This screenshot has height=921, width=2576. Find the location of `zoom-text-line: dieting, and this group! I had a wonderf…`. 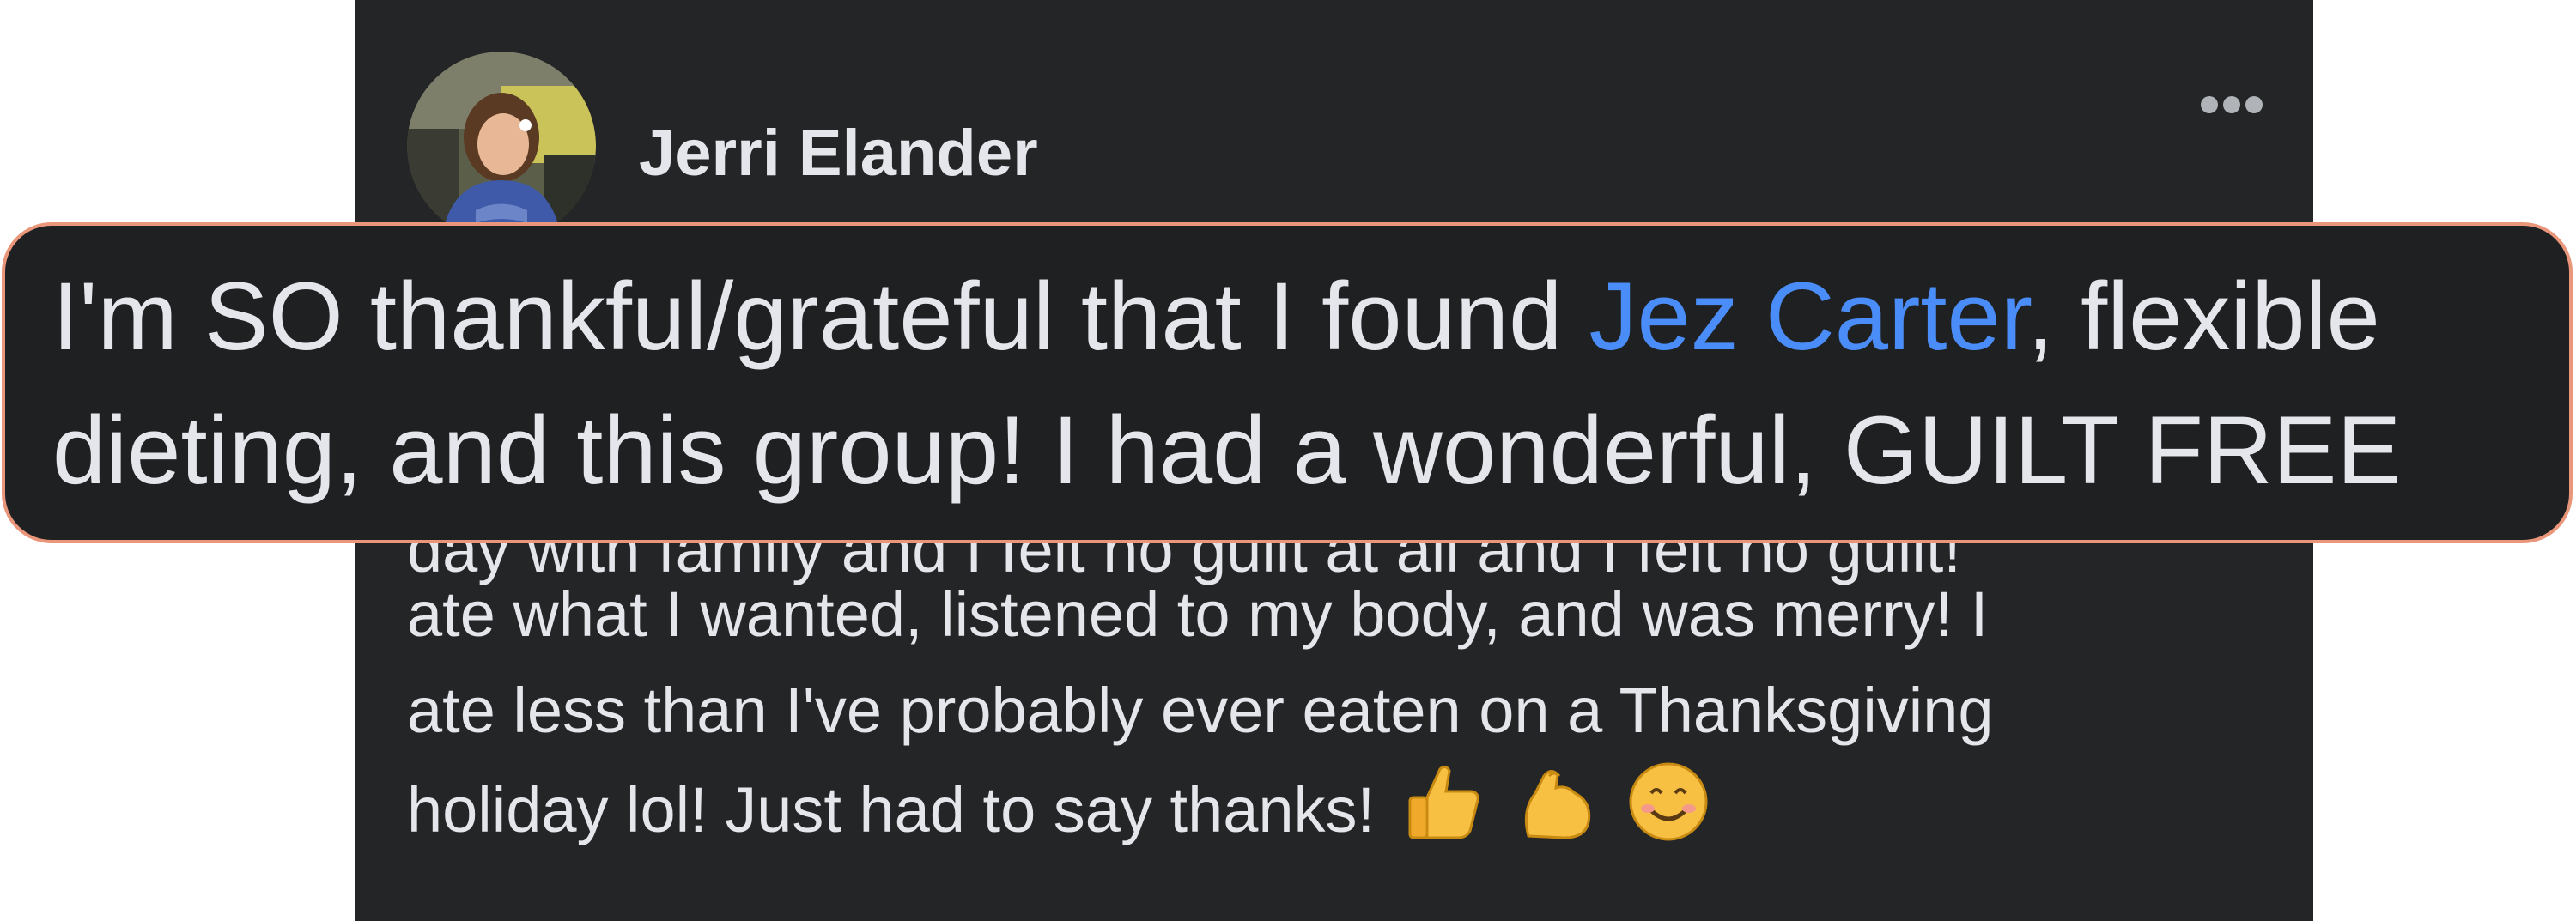

zoom-text-line: dieting, and this group! I had a wonderf… is located at coordinates (1227, 451).